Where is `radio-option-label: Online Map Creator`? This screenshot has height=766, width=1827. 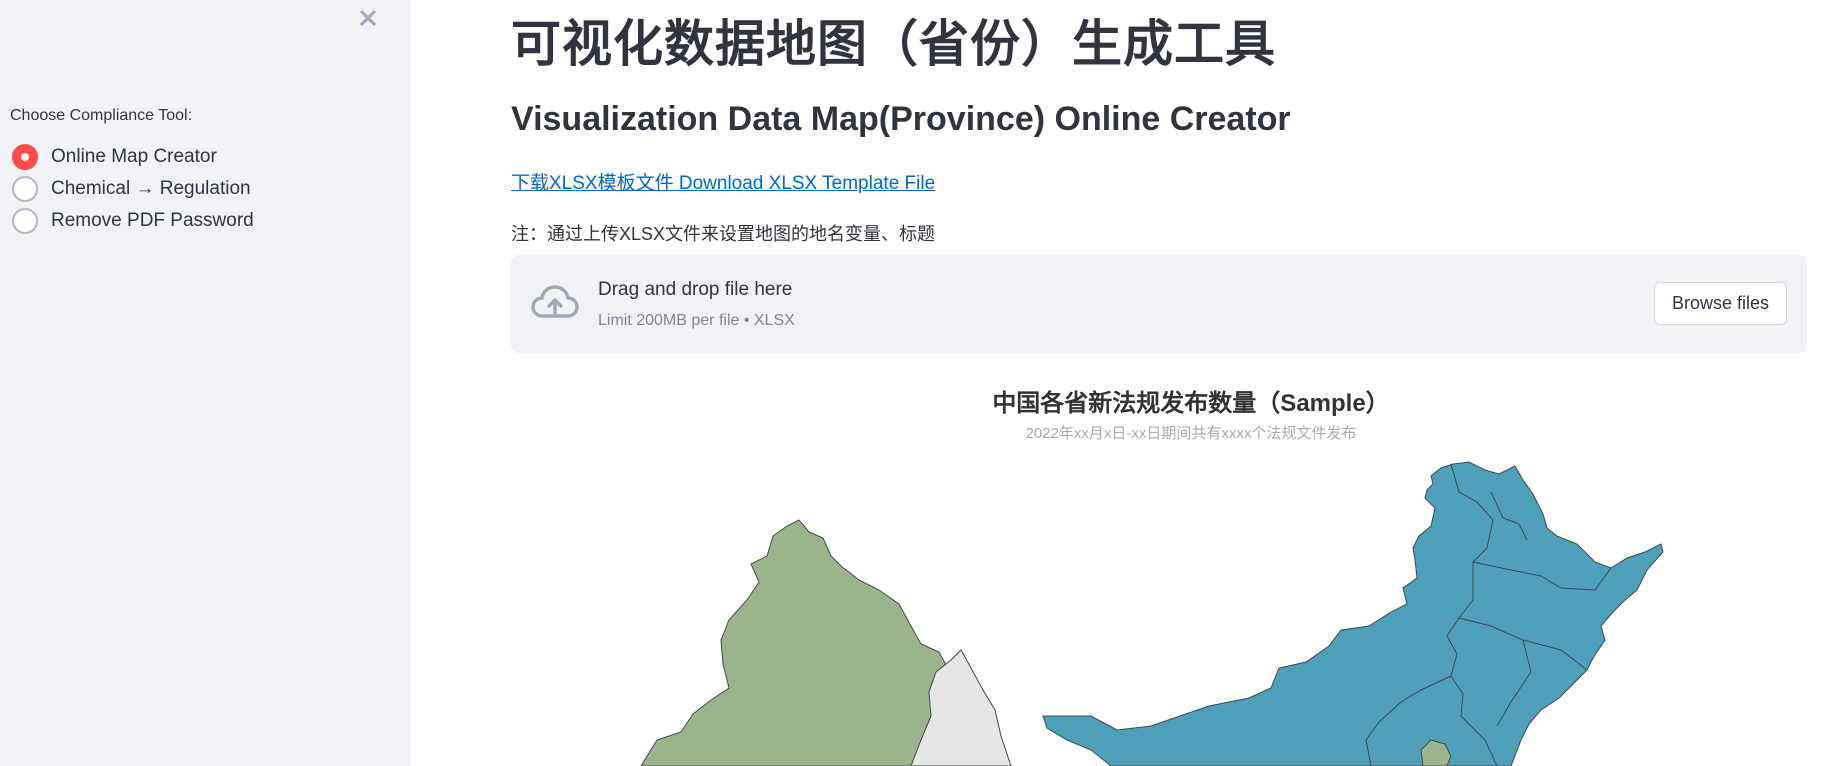
radio-option-label: Online Map Creator is located at coordinates (134, 156).